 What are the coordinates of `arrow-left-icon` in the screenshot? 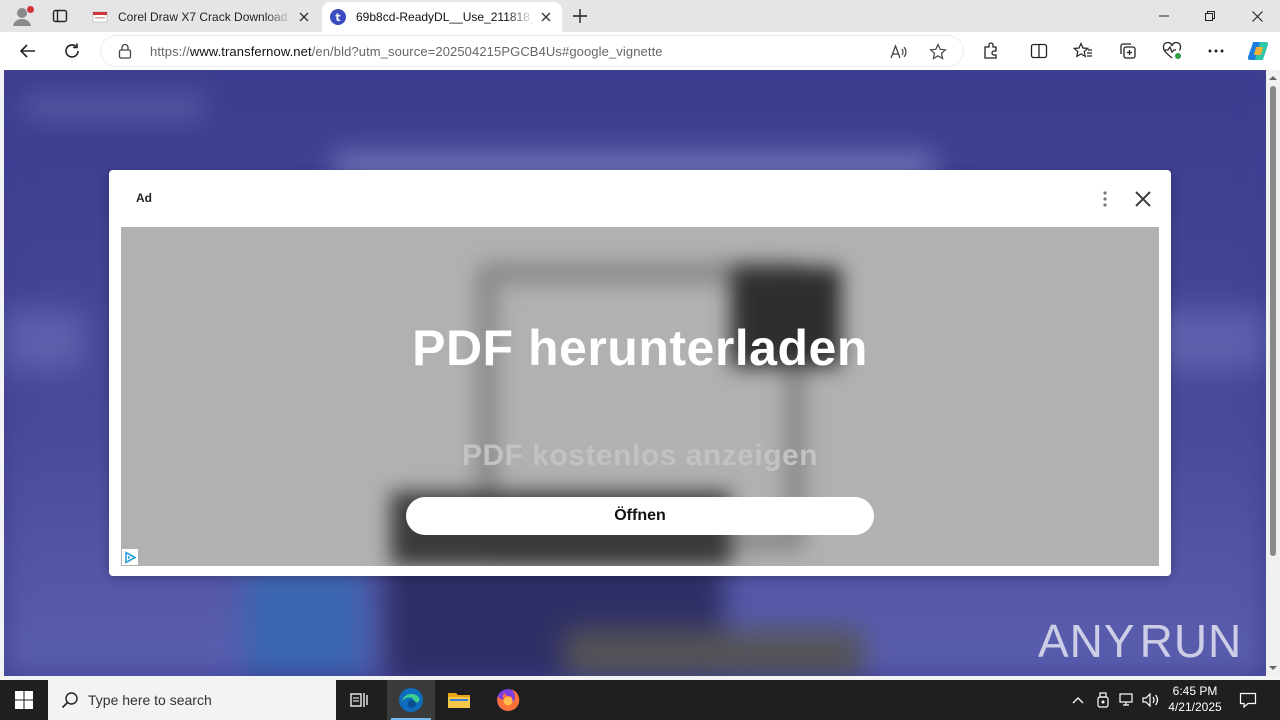 It's located at (27, 51).